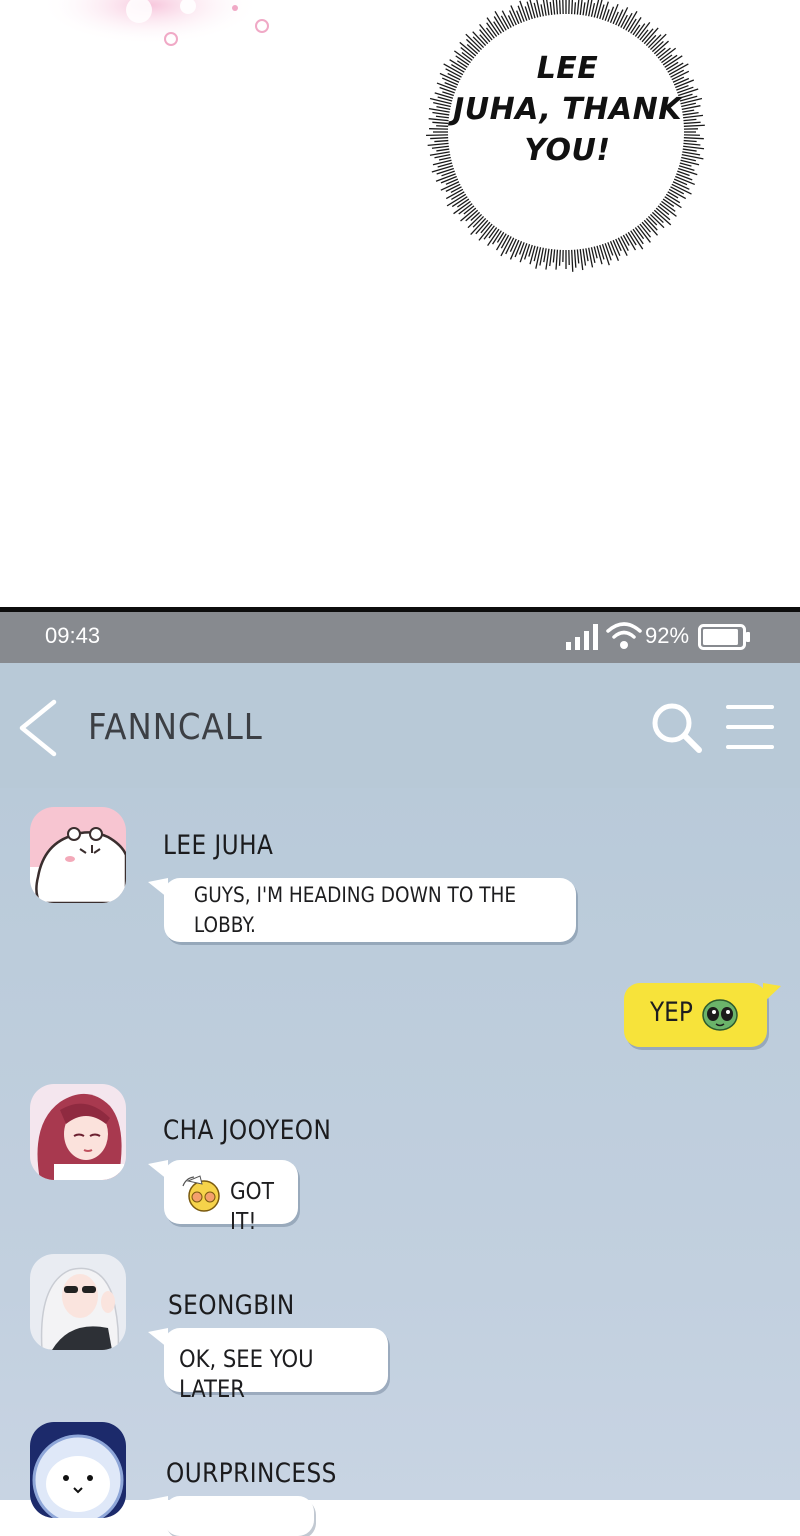 The width and height of the screenshot is (800, 1536). Describe the element at coordinates (725, 638) in the screenshot. I see `battery-icon` at that location.